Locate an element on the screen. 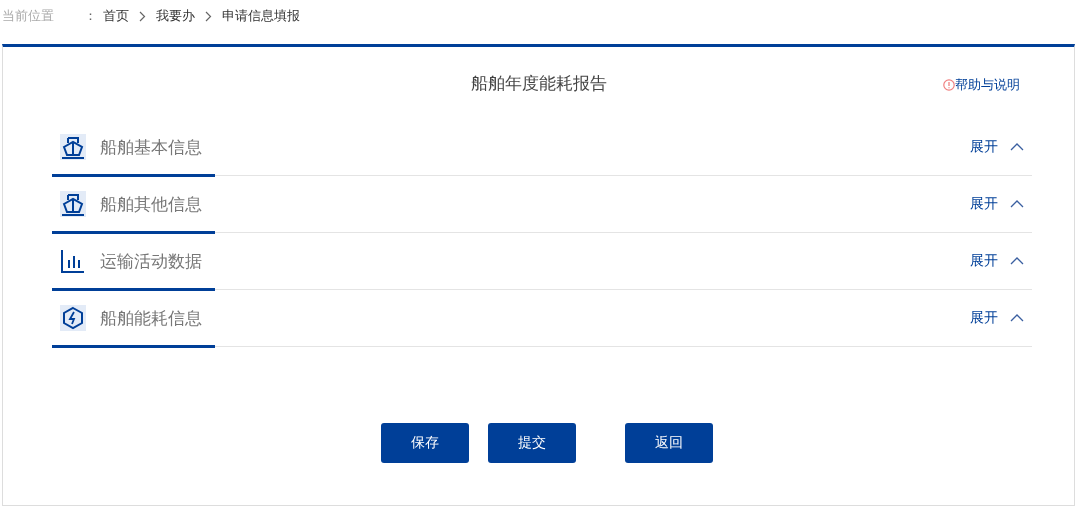  page-title: 船舶年度能耗报告 is located at coordinates (538, 83).